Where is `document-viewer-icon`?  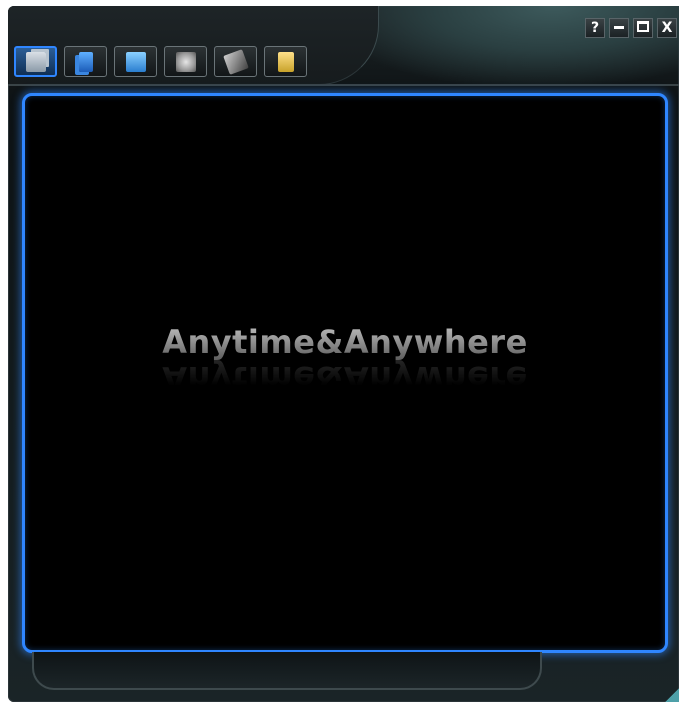 document-viewer-icon is located at coordinates (35, 61).